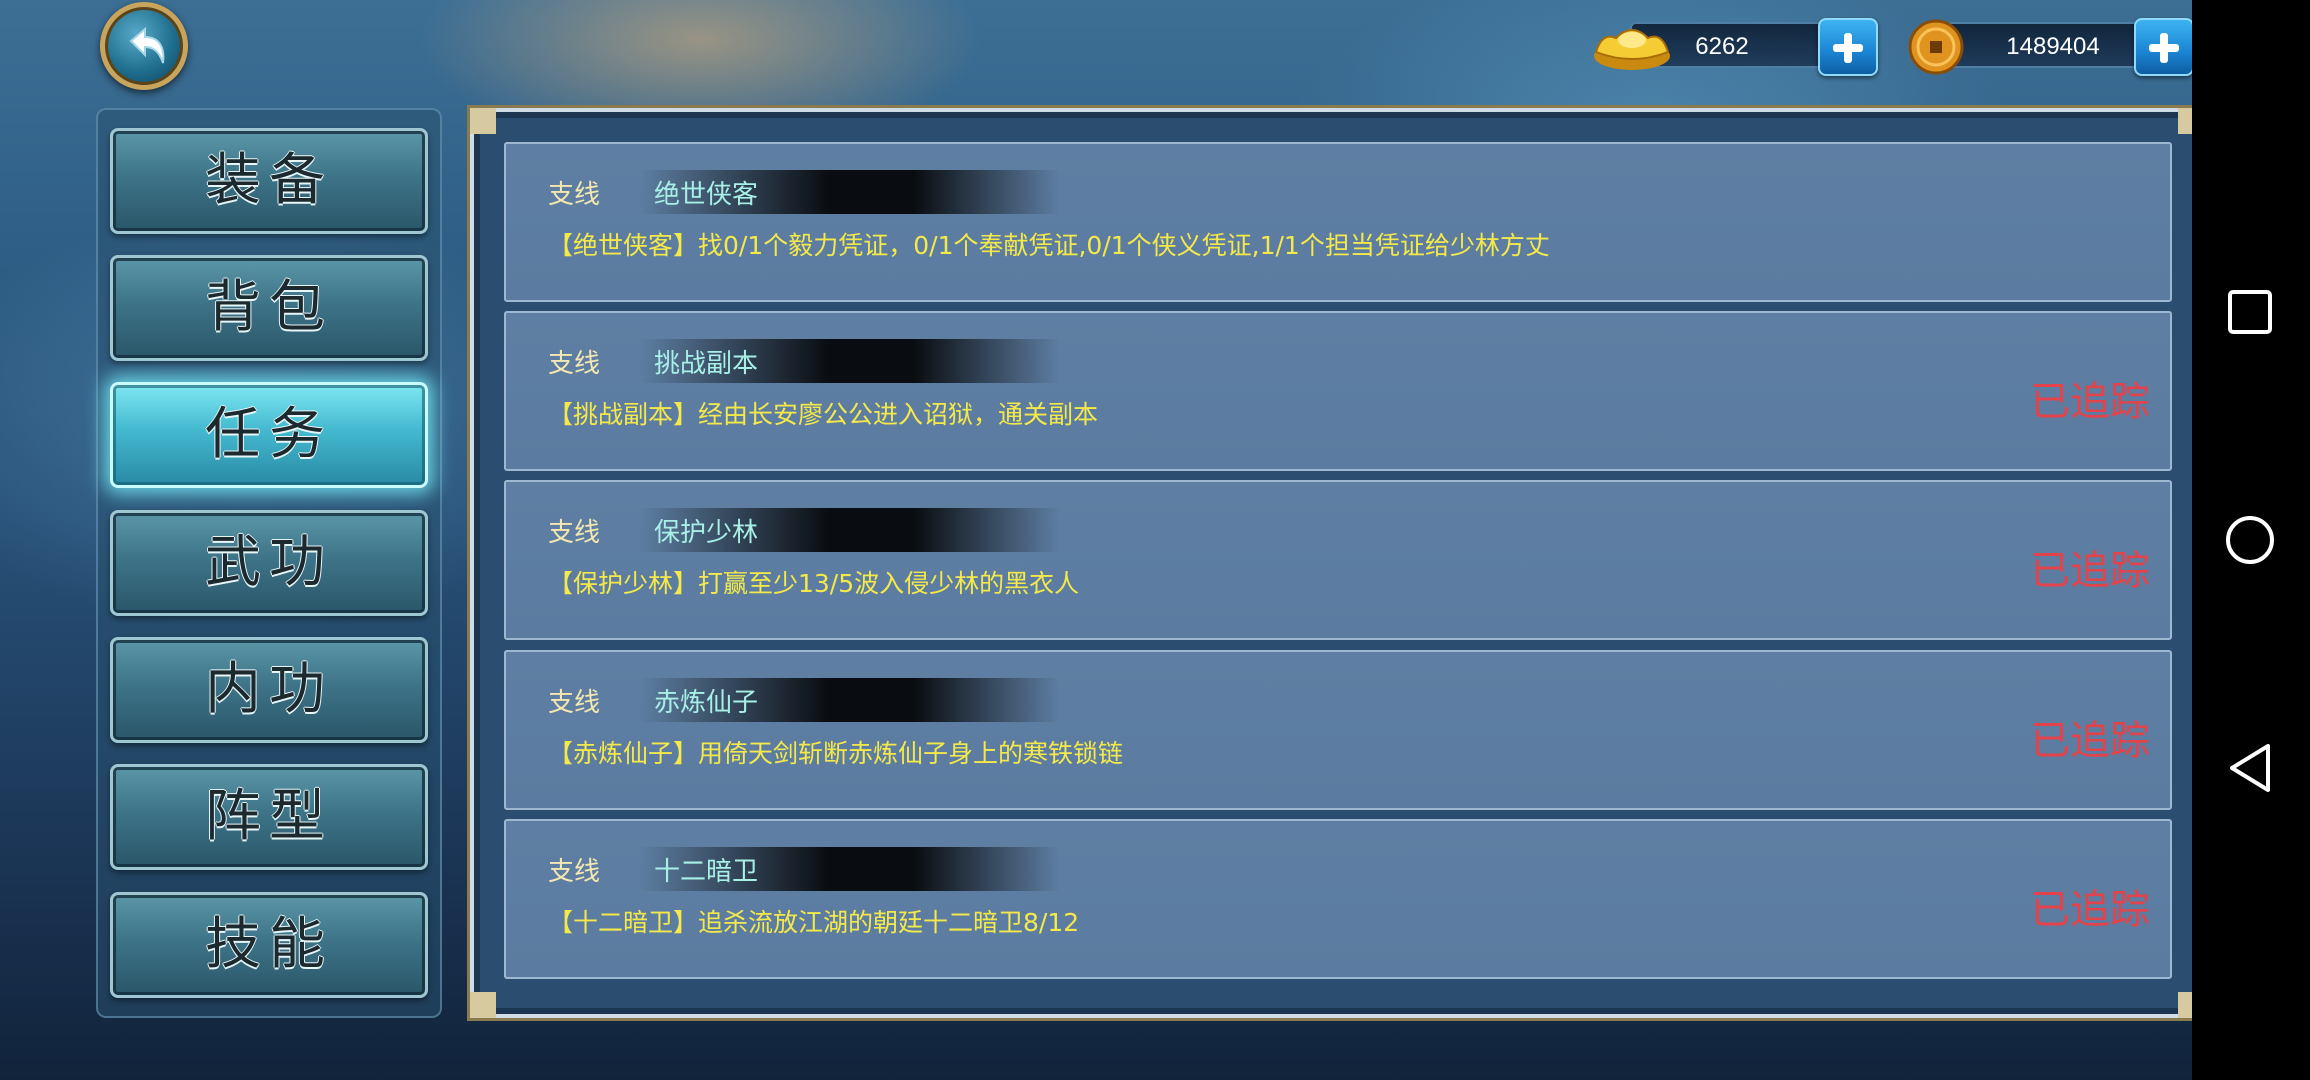 Image resolution: width=2310 pixels, height=1080 pixels. Describe the element at coordinates (1936, 47) in the screenshot. I see `copper-coin-icon` at that location.